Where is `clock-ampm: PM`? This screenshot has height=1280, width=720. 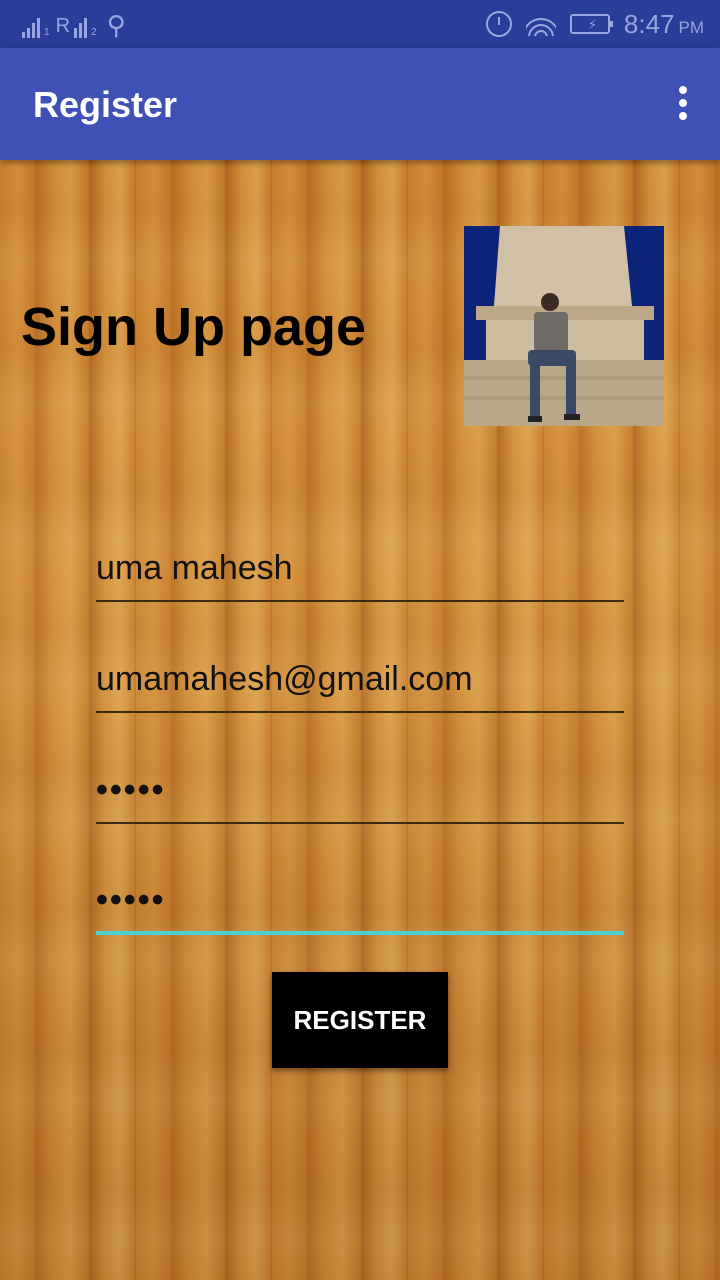 clock-ampm: PM is located at coordinates (691, 27).